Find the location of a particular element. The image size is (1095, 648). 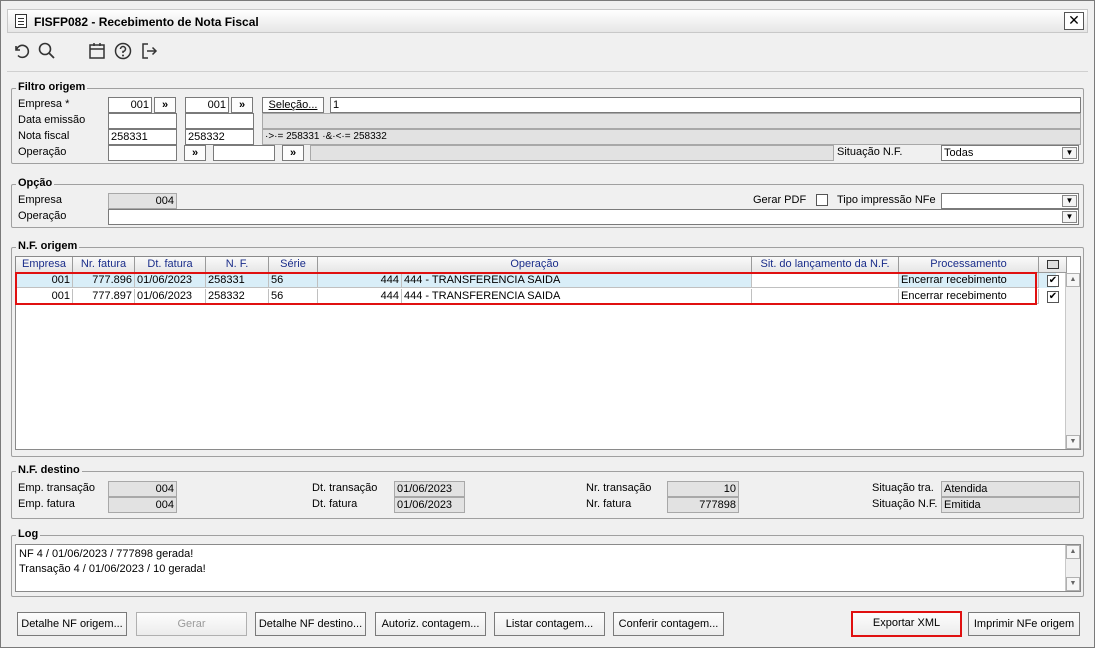

exportar-xml-button: Exportar XML is located at coordinates (906, 624).